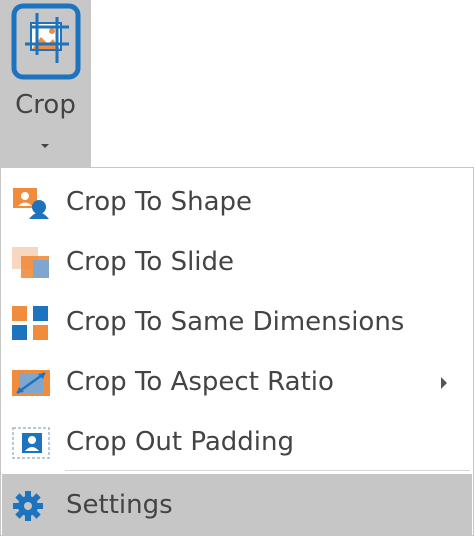 The height and width of the screenshot is (537, 475). I want to click on crop-to-aspect-ratio-icon, so click(31, 383).